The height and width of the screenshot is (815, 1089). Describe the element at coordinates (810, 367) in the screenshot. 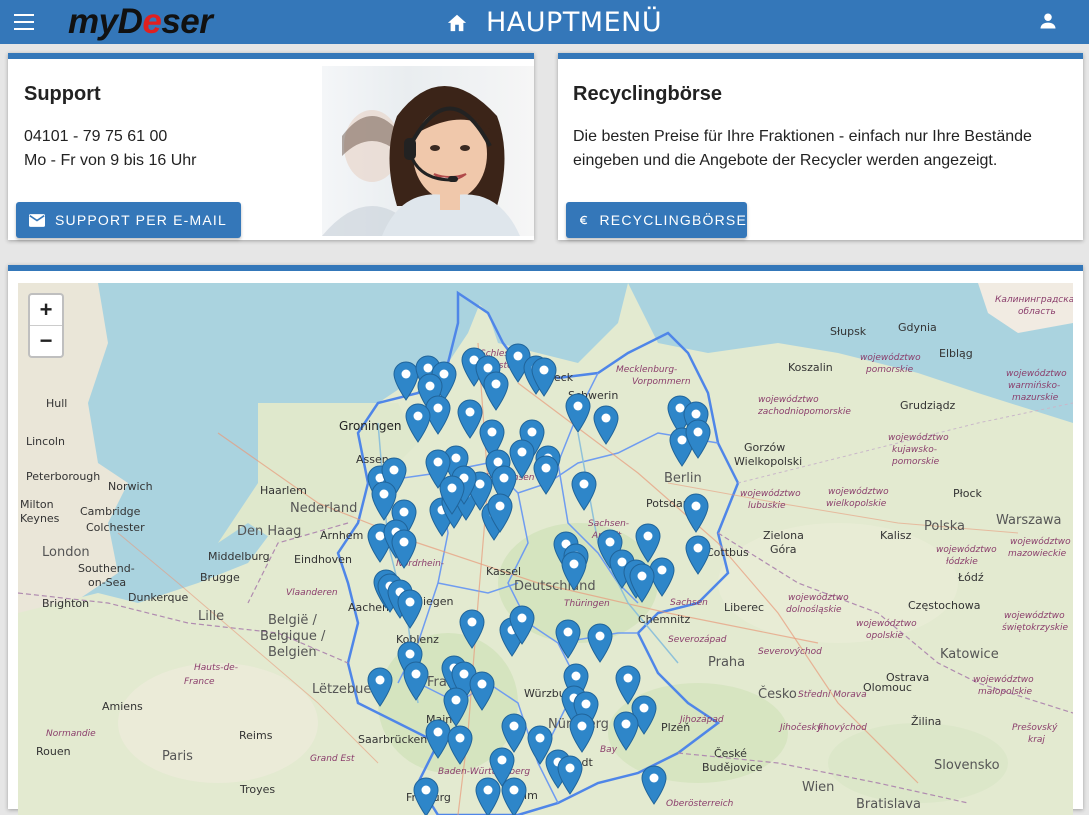

I see `map-label: Koszalin` at that location.